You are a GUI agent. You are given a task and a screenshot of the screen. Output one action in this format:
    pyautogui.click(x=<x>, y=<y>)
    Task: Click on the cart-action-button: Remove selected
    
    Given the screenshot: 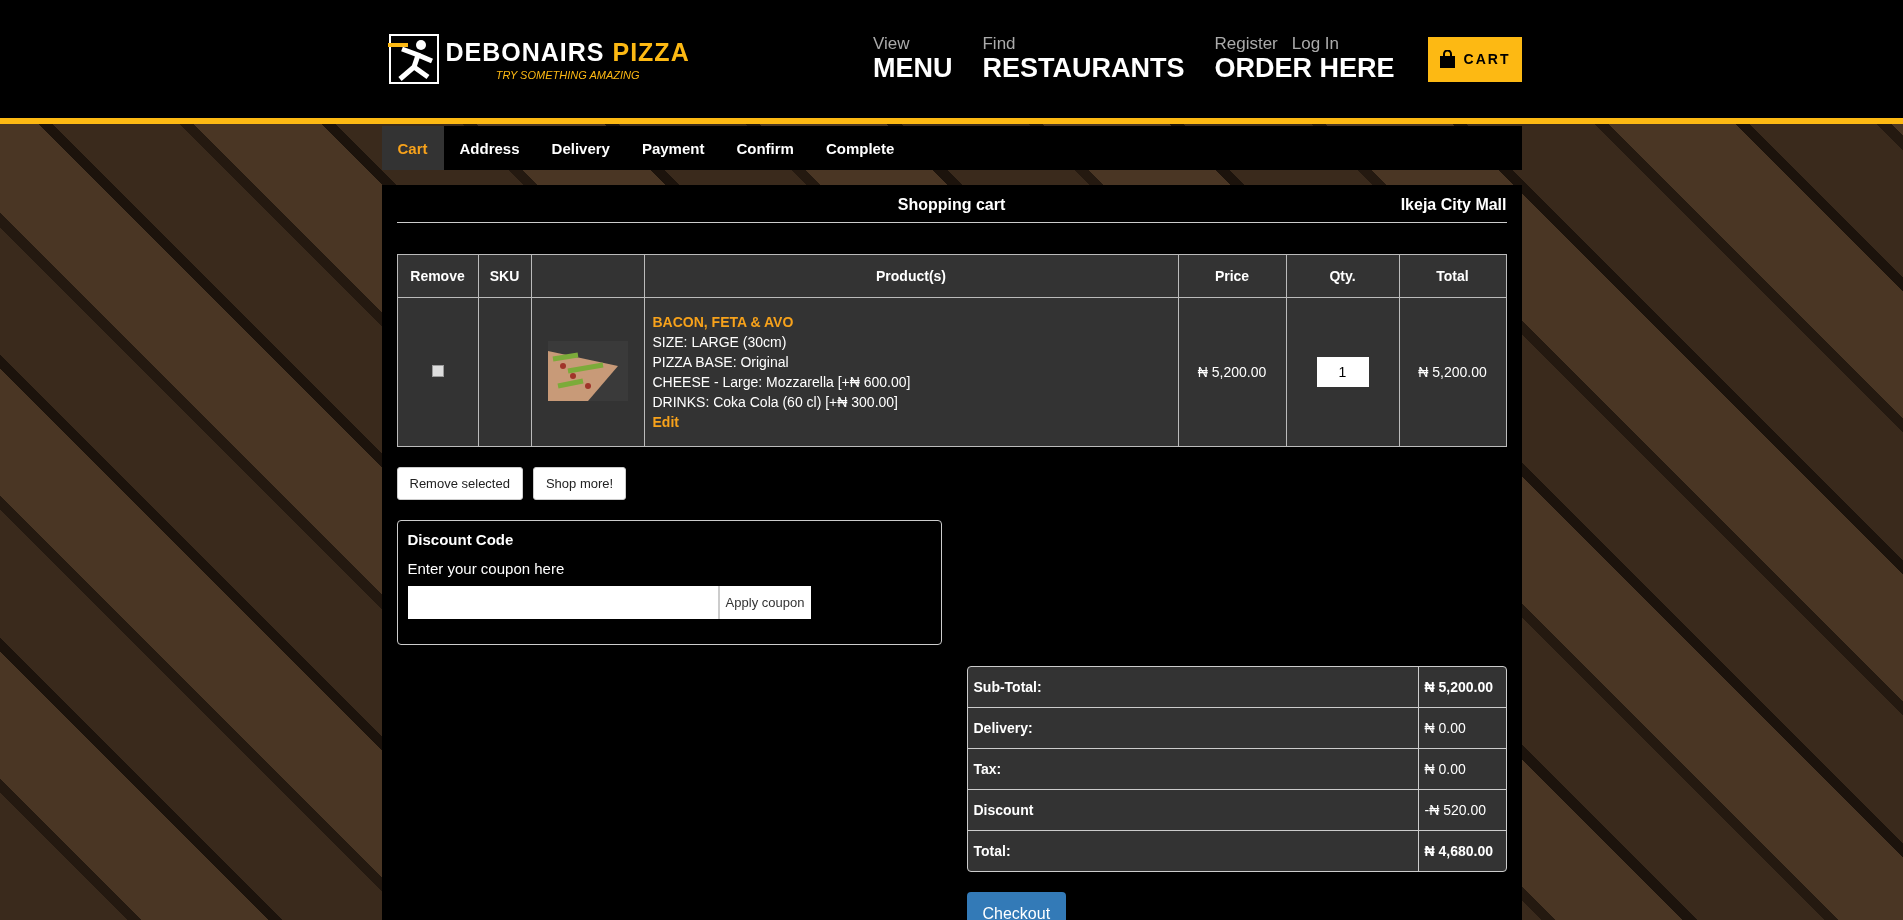 What is the action you would take?
    pyautogui.click(x=459, y=483)
    